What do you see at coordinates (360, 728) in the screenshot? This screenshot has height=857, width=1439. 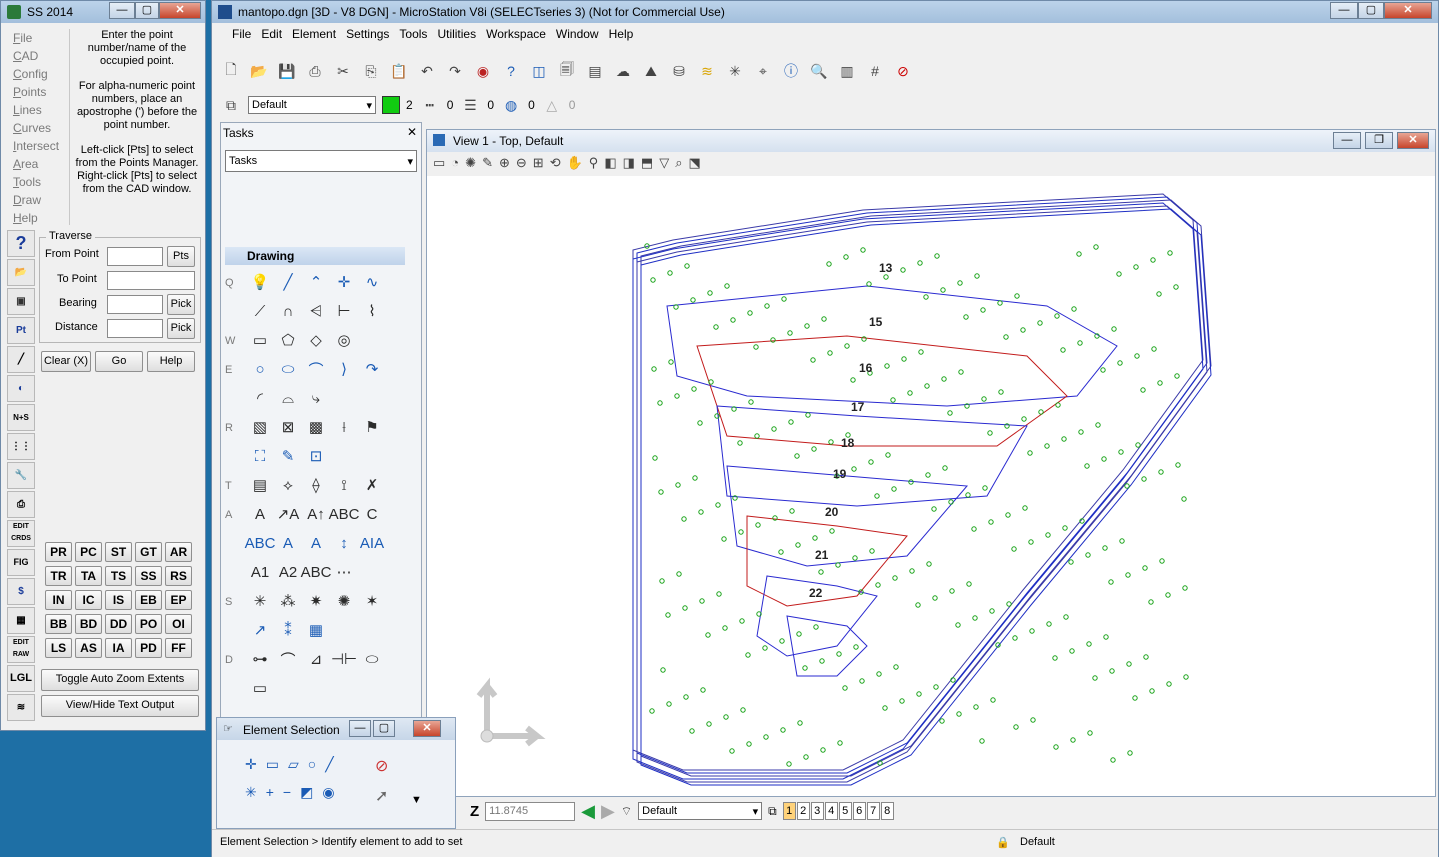 I see `element-selection-min: —` at bounding box center [360, 728].